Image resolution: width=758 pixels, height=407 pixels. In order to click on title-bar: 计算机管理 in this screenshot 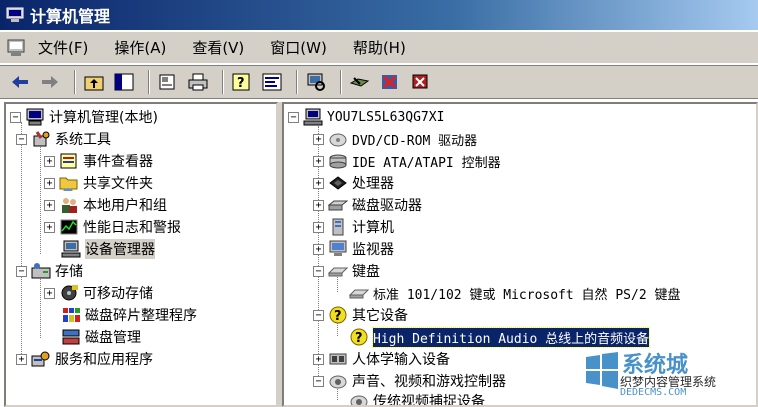, I will do `click(379, 15)`.